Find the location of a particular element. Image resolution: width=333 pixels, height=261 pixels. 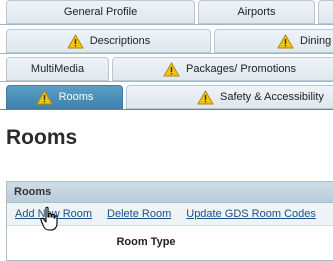

tab-airports: Airports is located at coordinates (256, 12).